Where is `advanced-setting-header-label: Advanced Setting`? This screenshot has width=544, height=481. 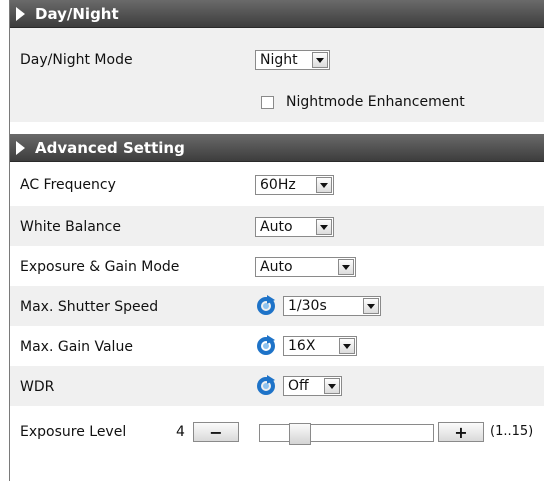
advanced-setting-header-label: Advanced Setting is located at coordinates (110, 147).